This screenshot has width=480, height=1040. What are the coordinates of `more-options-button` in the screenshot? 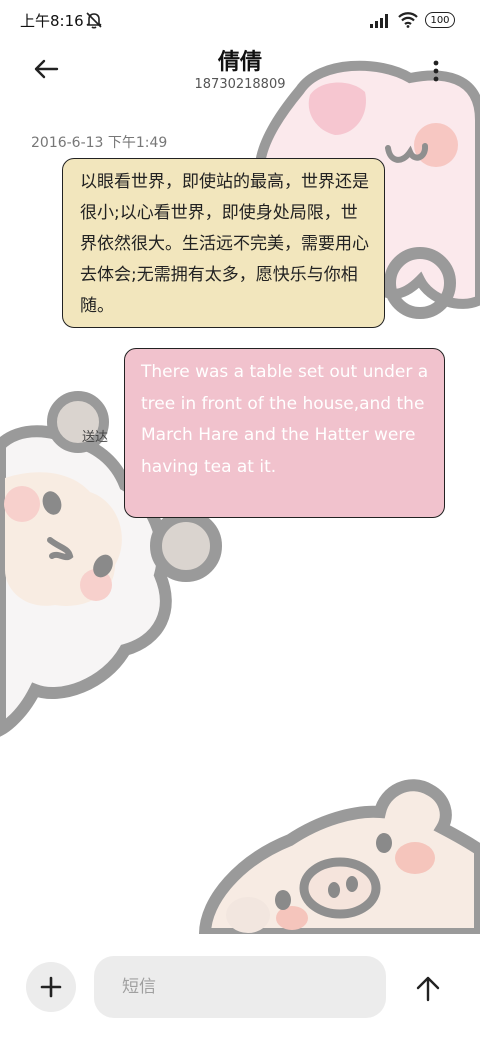 It's located at (436, 71).